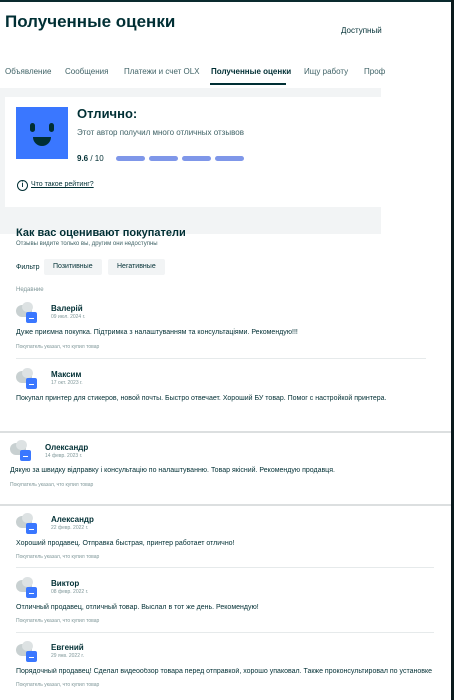 The width and height of the screenshot is (454, 700). I want to click on what-is-rating-link: Что такое рейтинг?, so click(62, 184).